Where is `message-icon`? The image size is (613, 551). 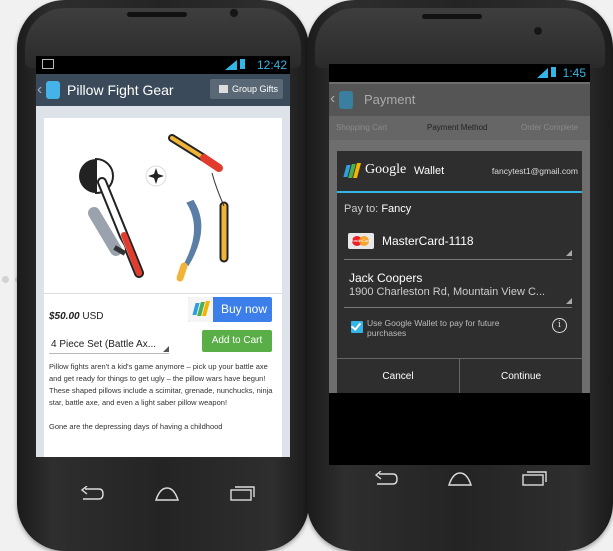 message-icon is located at coordinates (48, 64).